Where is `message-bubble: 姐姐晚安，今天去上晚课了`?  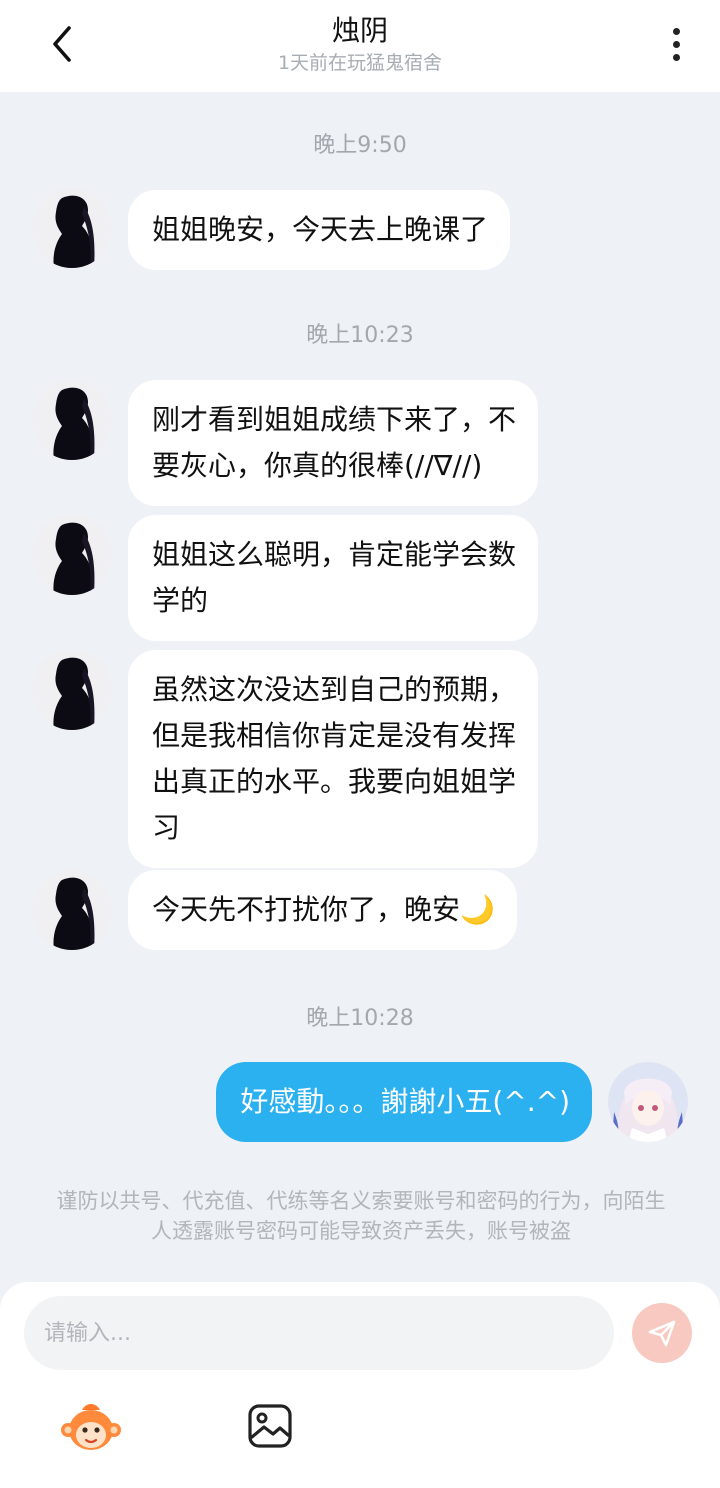
message-bubble: 姐姐晚安，今天去上晚课了 is located at coordinates (319, 230).